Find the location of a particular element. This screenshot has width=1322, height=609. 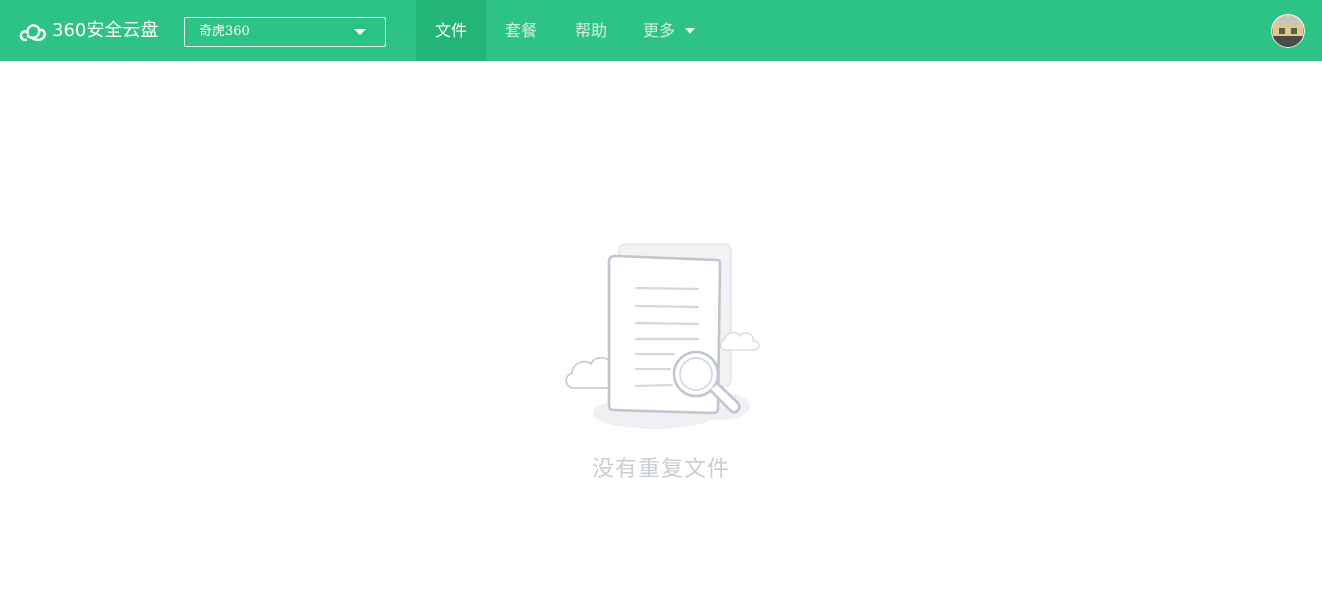

nav-files: 文件 is located at coordinates (451, 30).